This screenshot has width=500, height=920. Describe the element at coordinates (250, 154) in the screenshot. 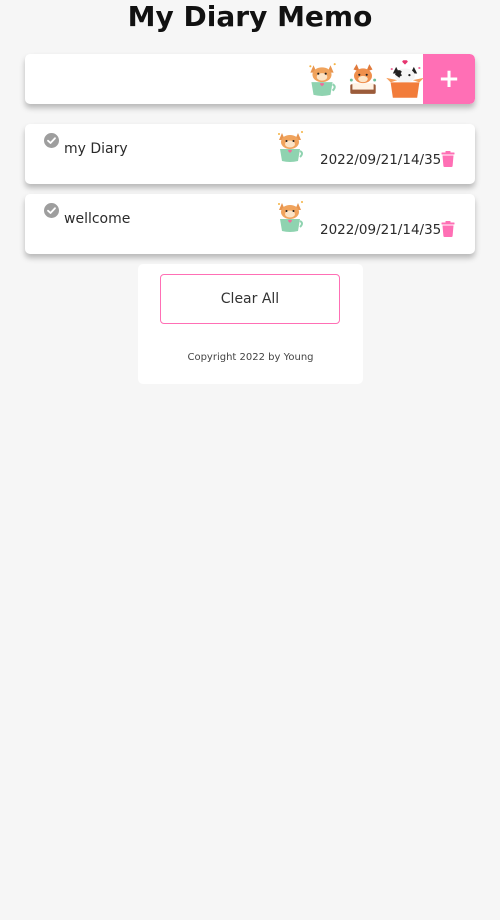

I see `memo-item: my Diary 2022/09/21/14/35` at that location.